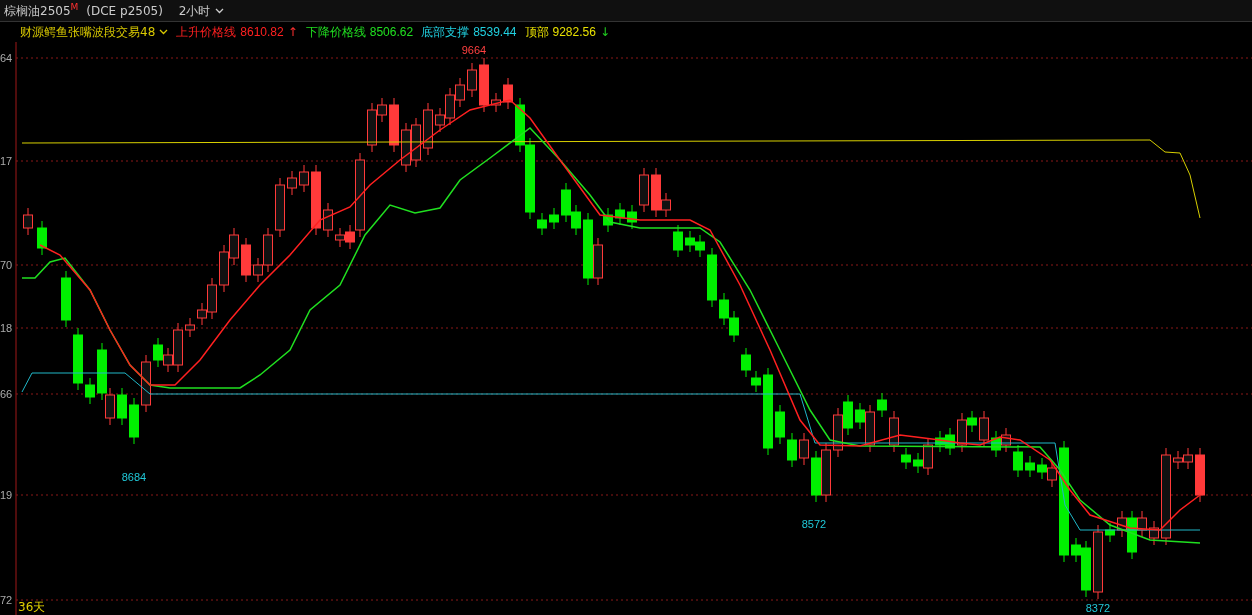  I want to click on bar-count-label: 36天, so click(32, 607).